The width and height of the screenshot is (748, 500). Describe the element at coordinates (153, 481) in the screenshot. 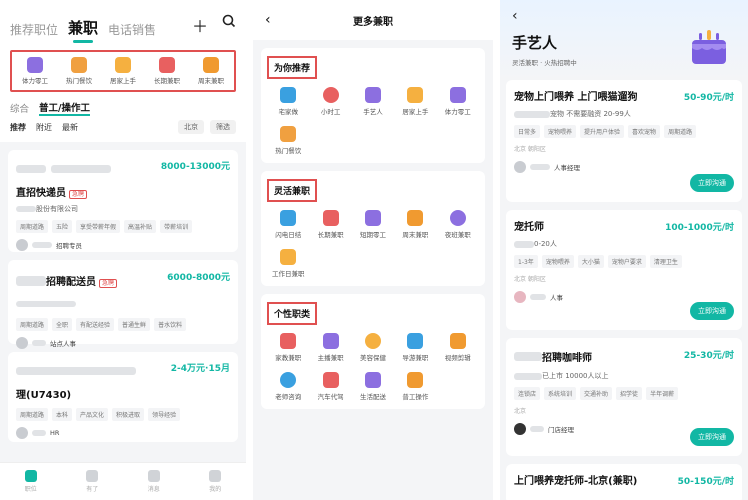

I see `nav-messages: 消息` at that location.